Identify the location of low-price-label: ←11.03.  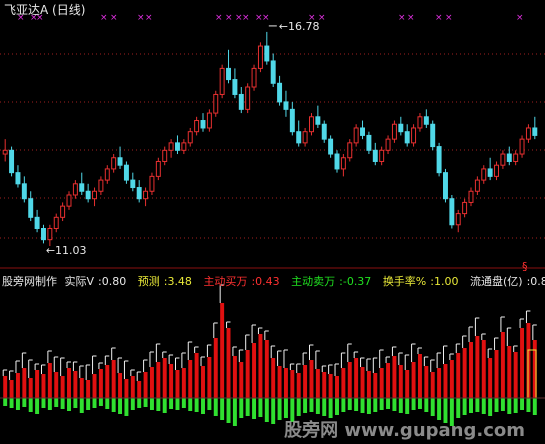
(66, 250).